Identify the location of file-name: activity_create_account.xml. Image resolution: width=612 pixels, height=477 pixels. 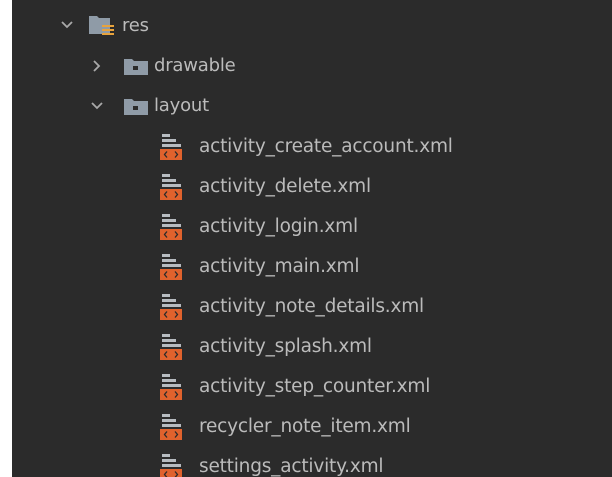
(326, 146).